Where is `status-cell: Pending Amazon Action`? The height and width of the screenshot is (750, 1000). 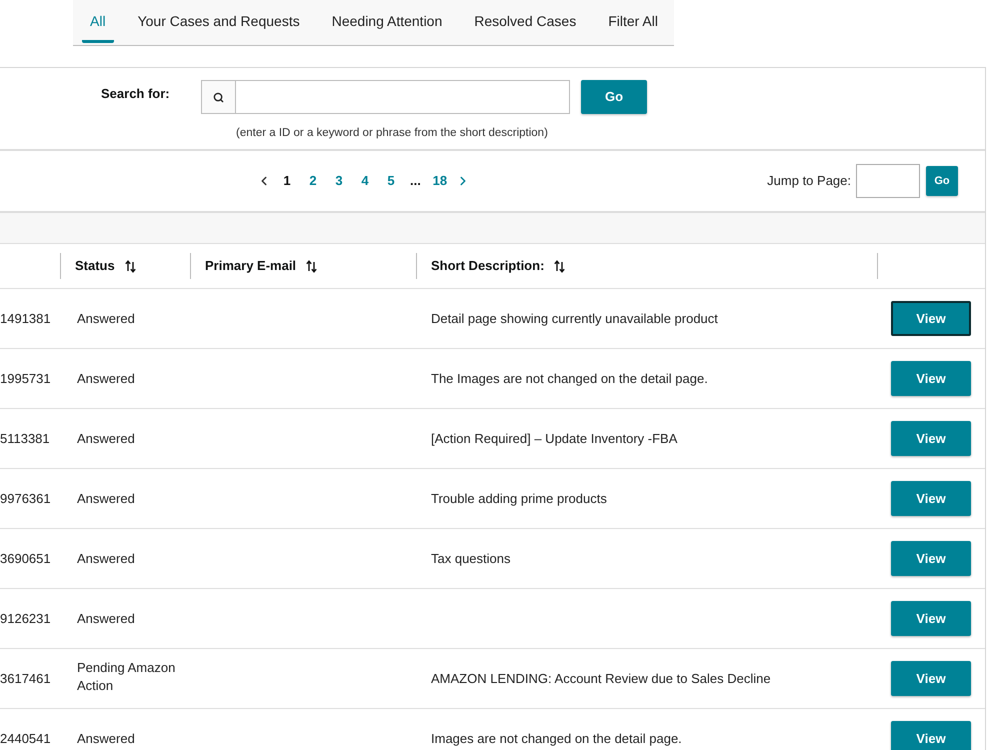 status-cell: Pending Amazon Action is located at coordinates (126, 677).